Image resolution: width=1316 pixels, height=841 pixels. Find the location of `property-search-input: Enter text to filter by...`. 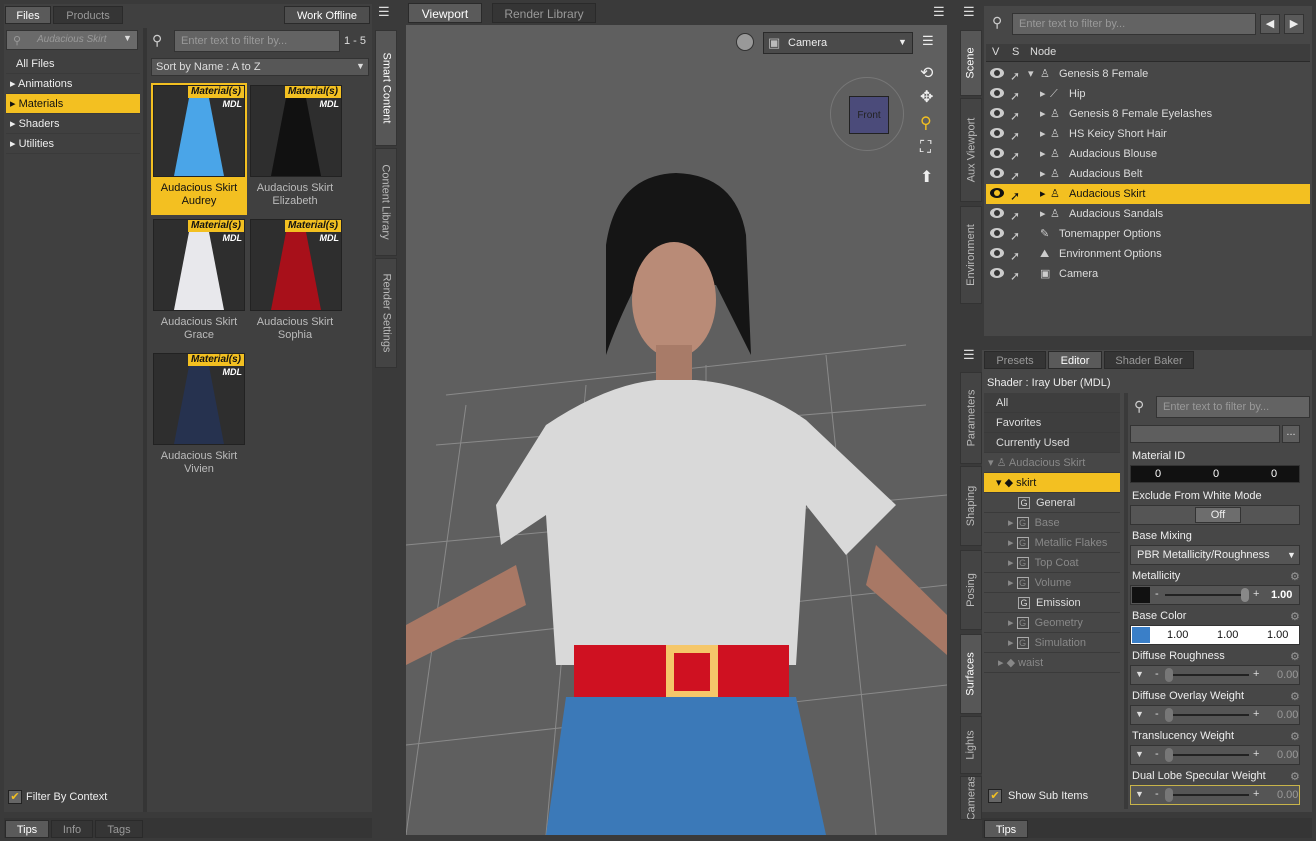

property-search-input: Enter text to filter by... is located at coordinates (1233, 407).